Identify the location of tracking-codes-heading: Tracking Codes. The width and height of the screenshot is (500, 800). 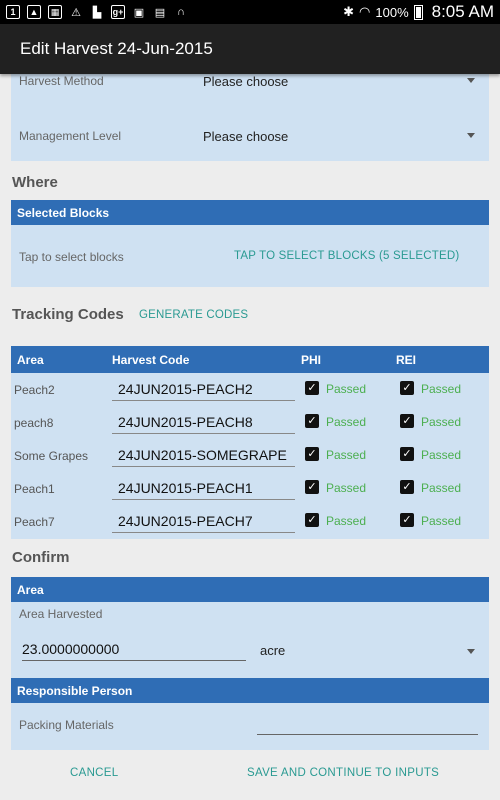
(68, 314).